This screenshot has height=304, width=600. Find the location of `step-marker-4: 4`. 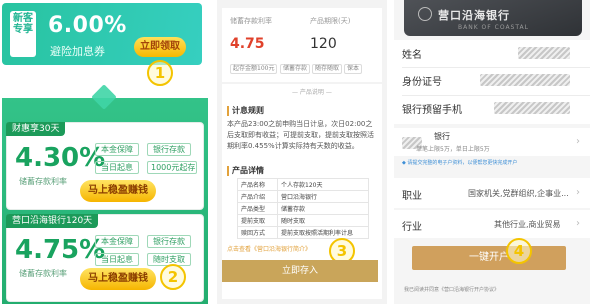

step-marker-4: 4 is located at coordinates (519, 251).